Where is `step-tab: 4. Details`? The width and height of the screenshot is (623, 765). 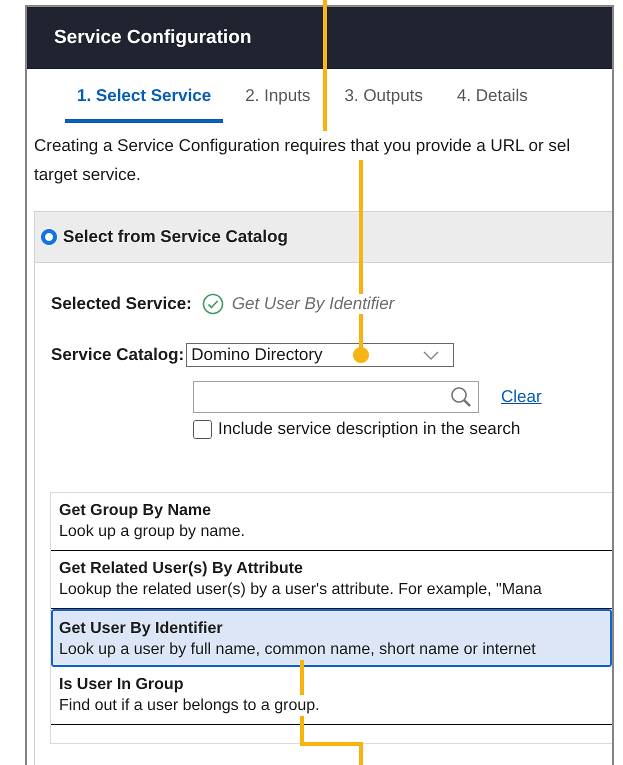 step-tab: 4. Details is located at coordinates (492, 96).